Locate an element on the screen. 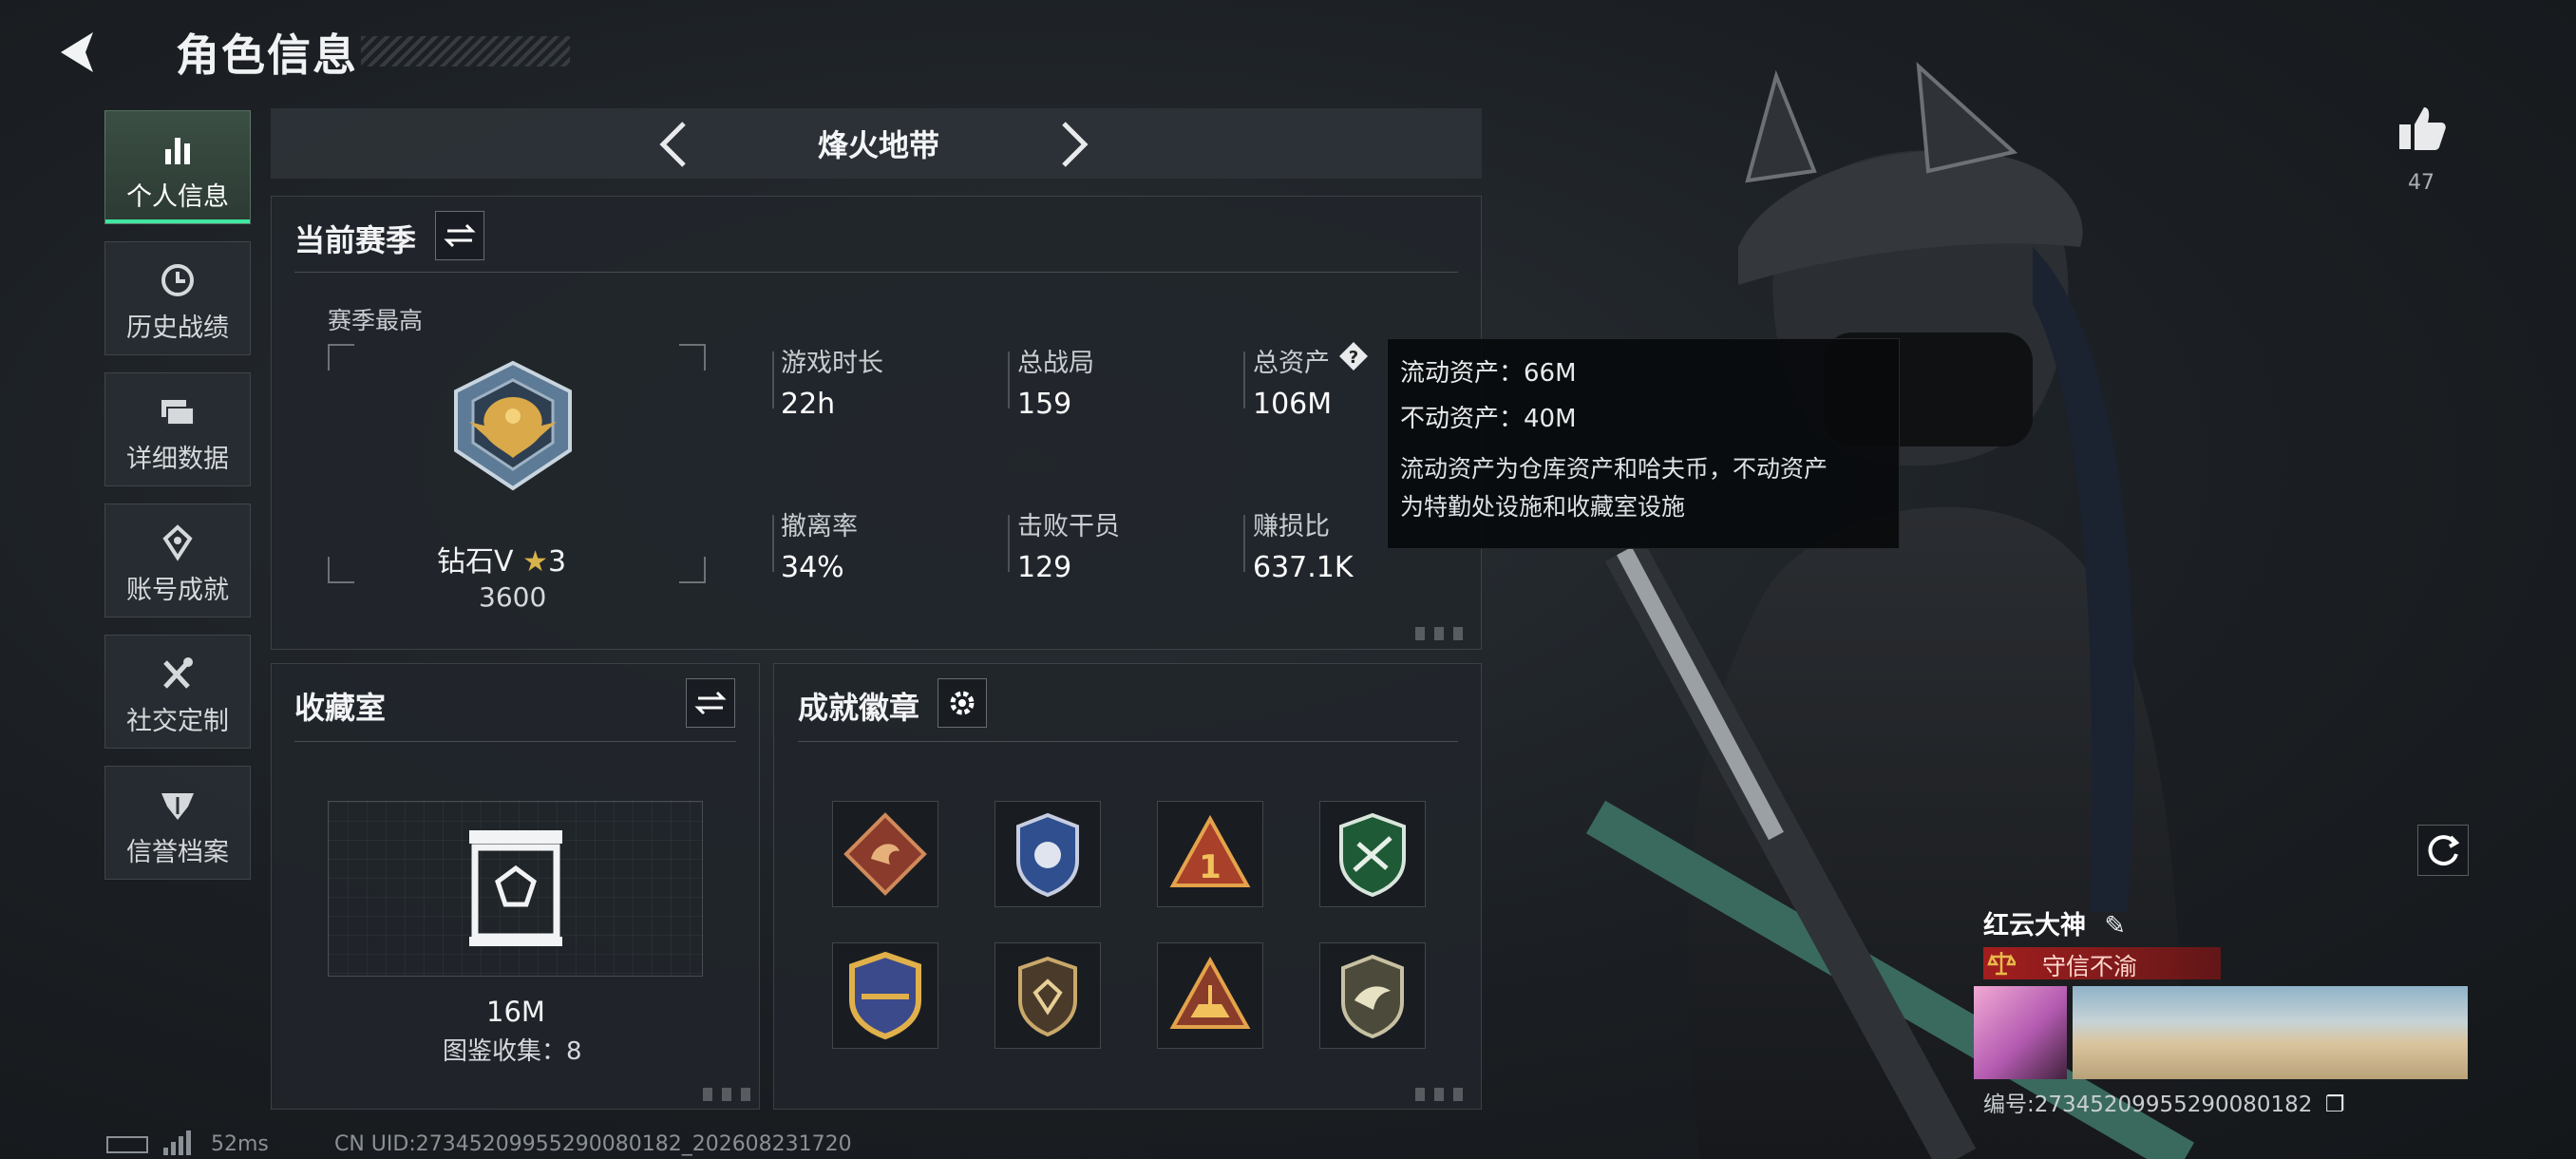 This screenshot has width=2576, height=1159. stat-extract-rate-value: 34% is located at coordinates (812, 567).